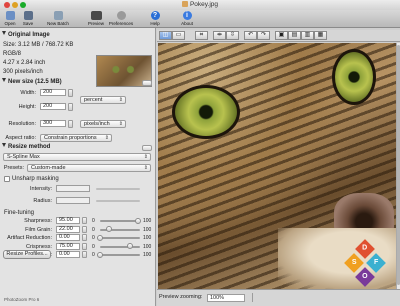  Describe the element at coordinates (93, 229) in the screenshot. I see `slider-min-label: 0` at that location.